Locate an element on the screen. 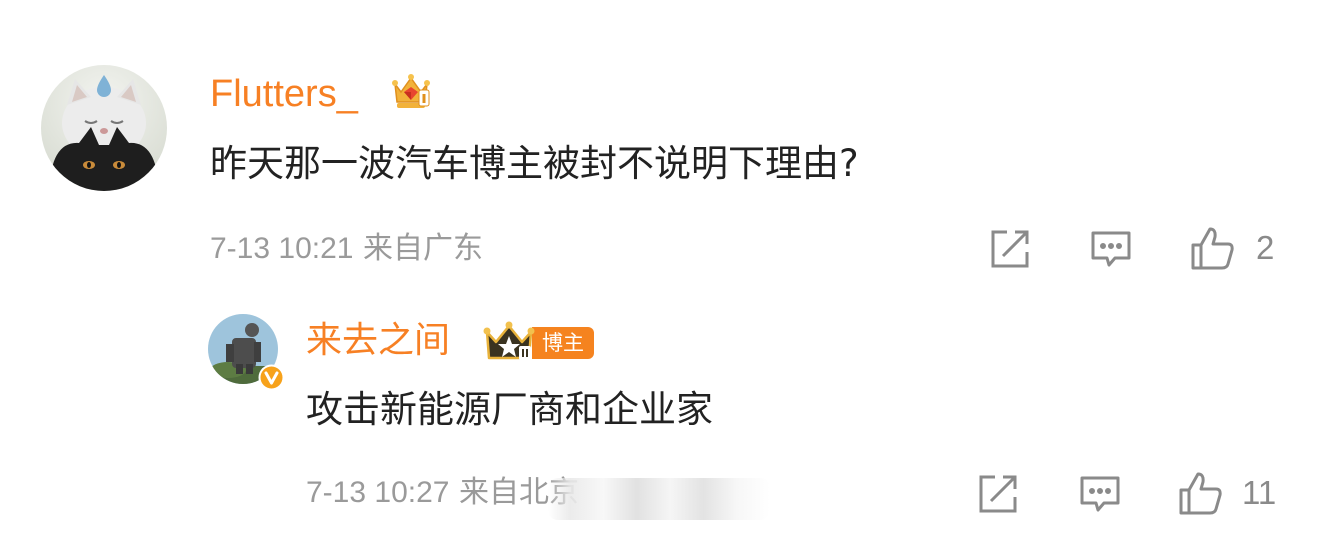 The image size is (1319, 538). reply-like-button: 11 is located at coordinates (1233, 493).